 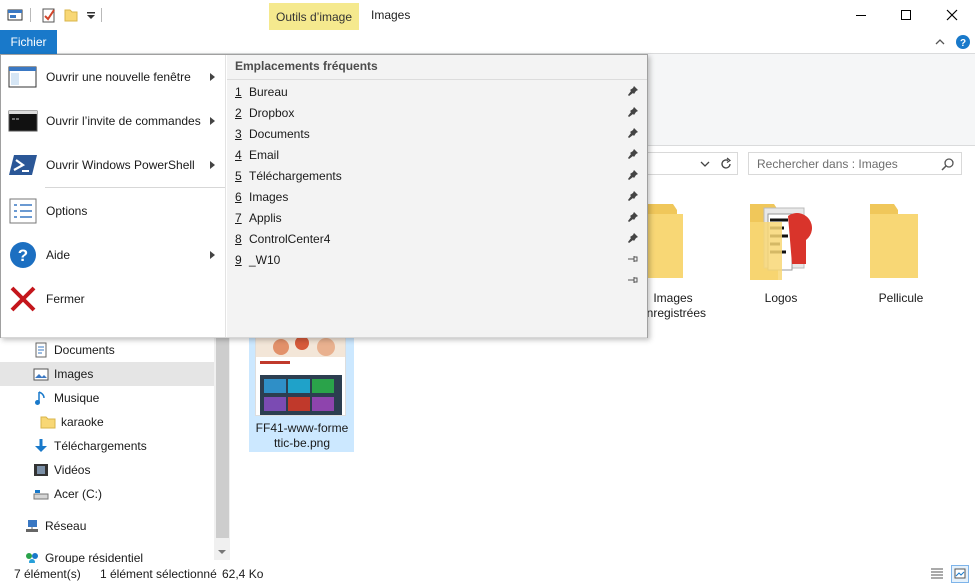 I want to click on frequent-place-item: 6 Images, so click(x=437, y=197).